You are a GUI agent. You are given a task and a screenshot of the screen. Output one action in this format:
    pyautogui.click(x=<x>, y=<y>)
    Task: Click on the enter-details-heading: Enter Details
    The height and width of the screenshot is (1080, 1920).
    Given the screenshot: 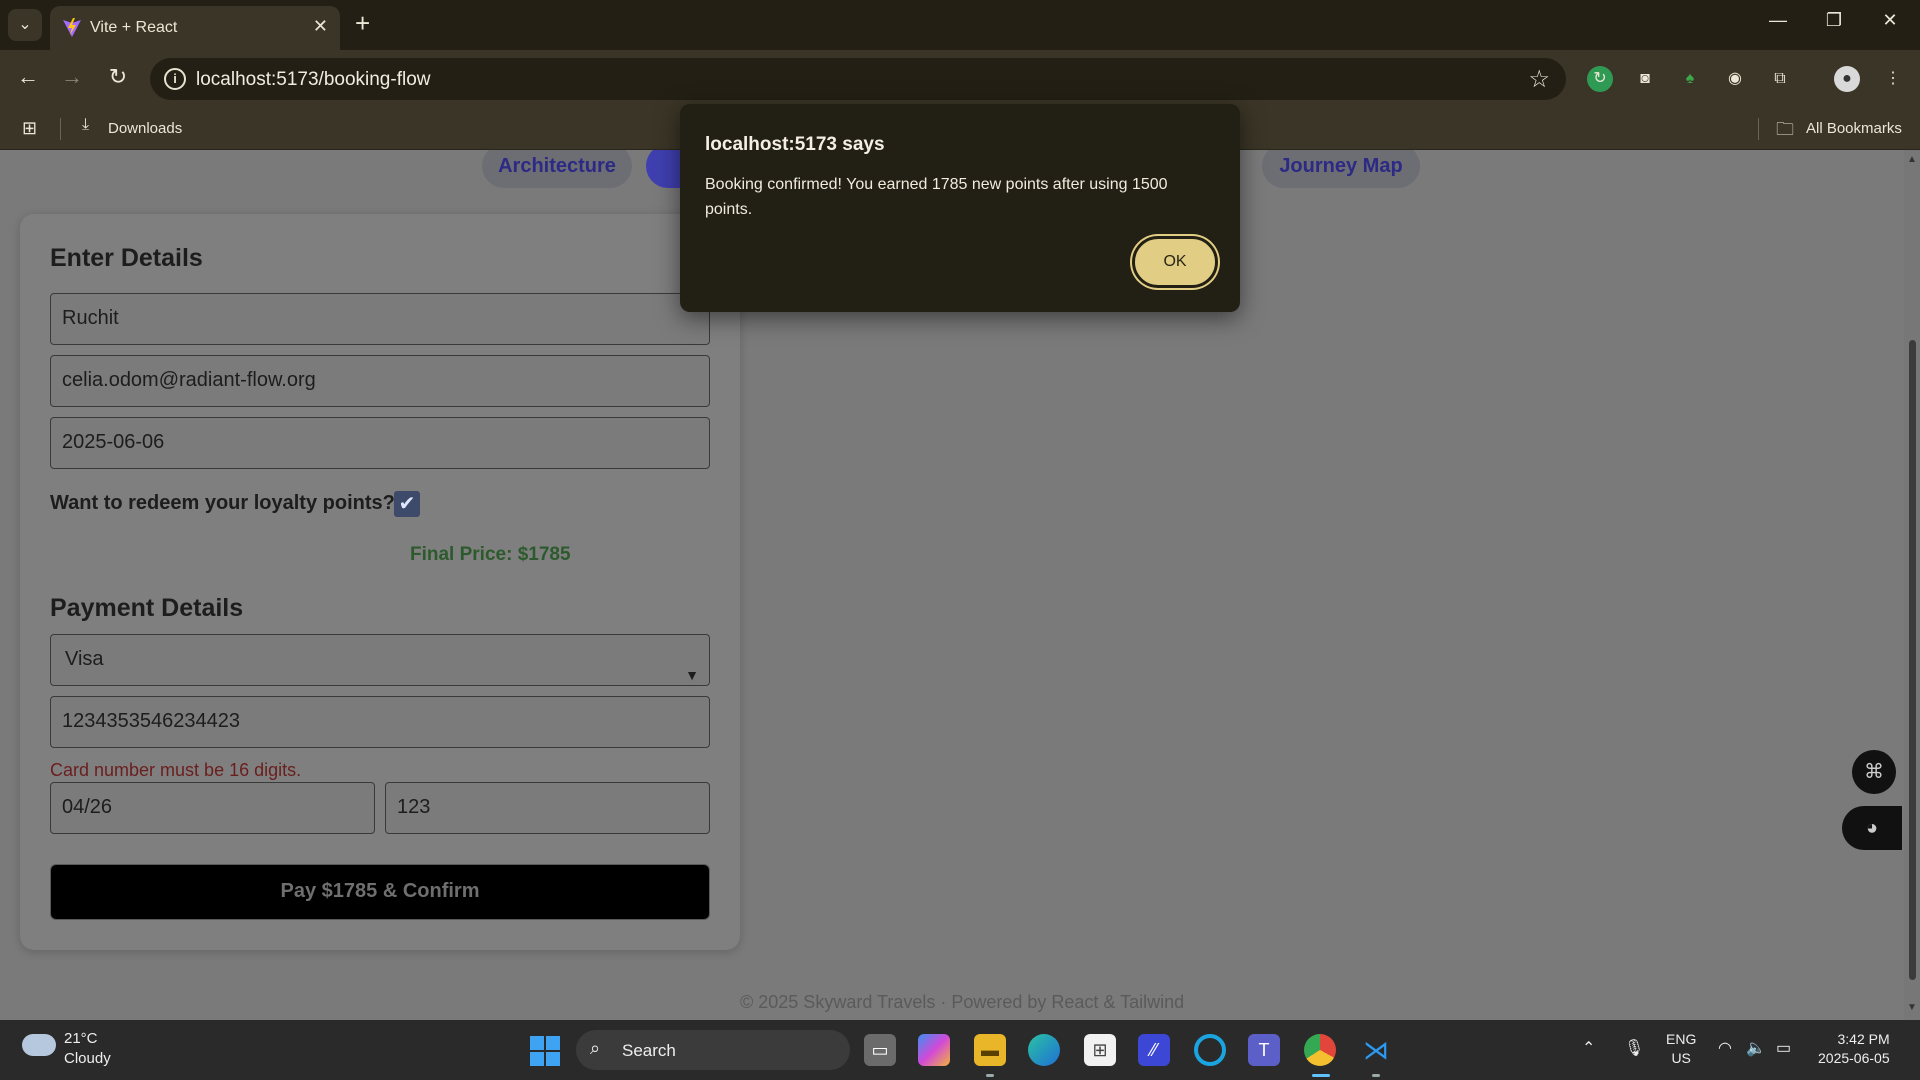 What is the action you would take?
    pyautogui.click(x=126, y=258)
    